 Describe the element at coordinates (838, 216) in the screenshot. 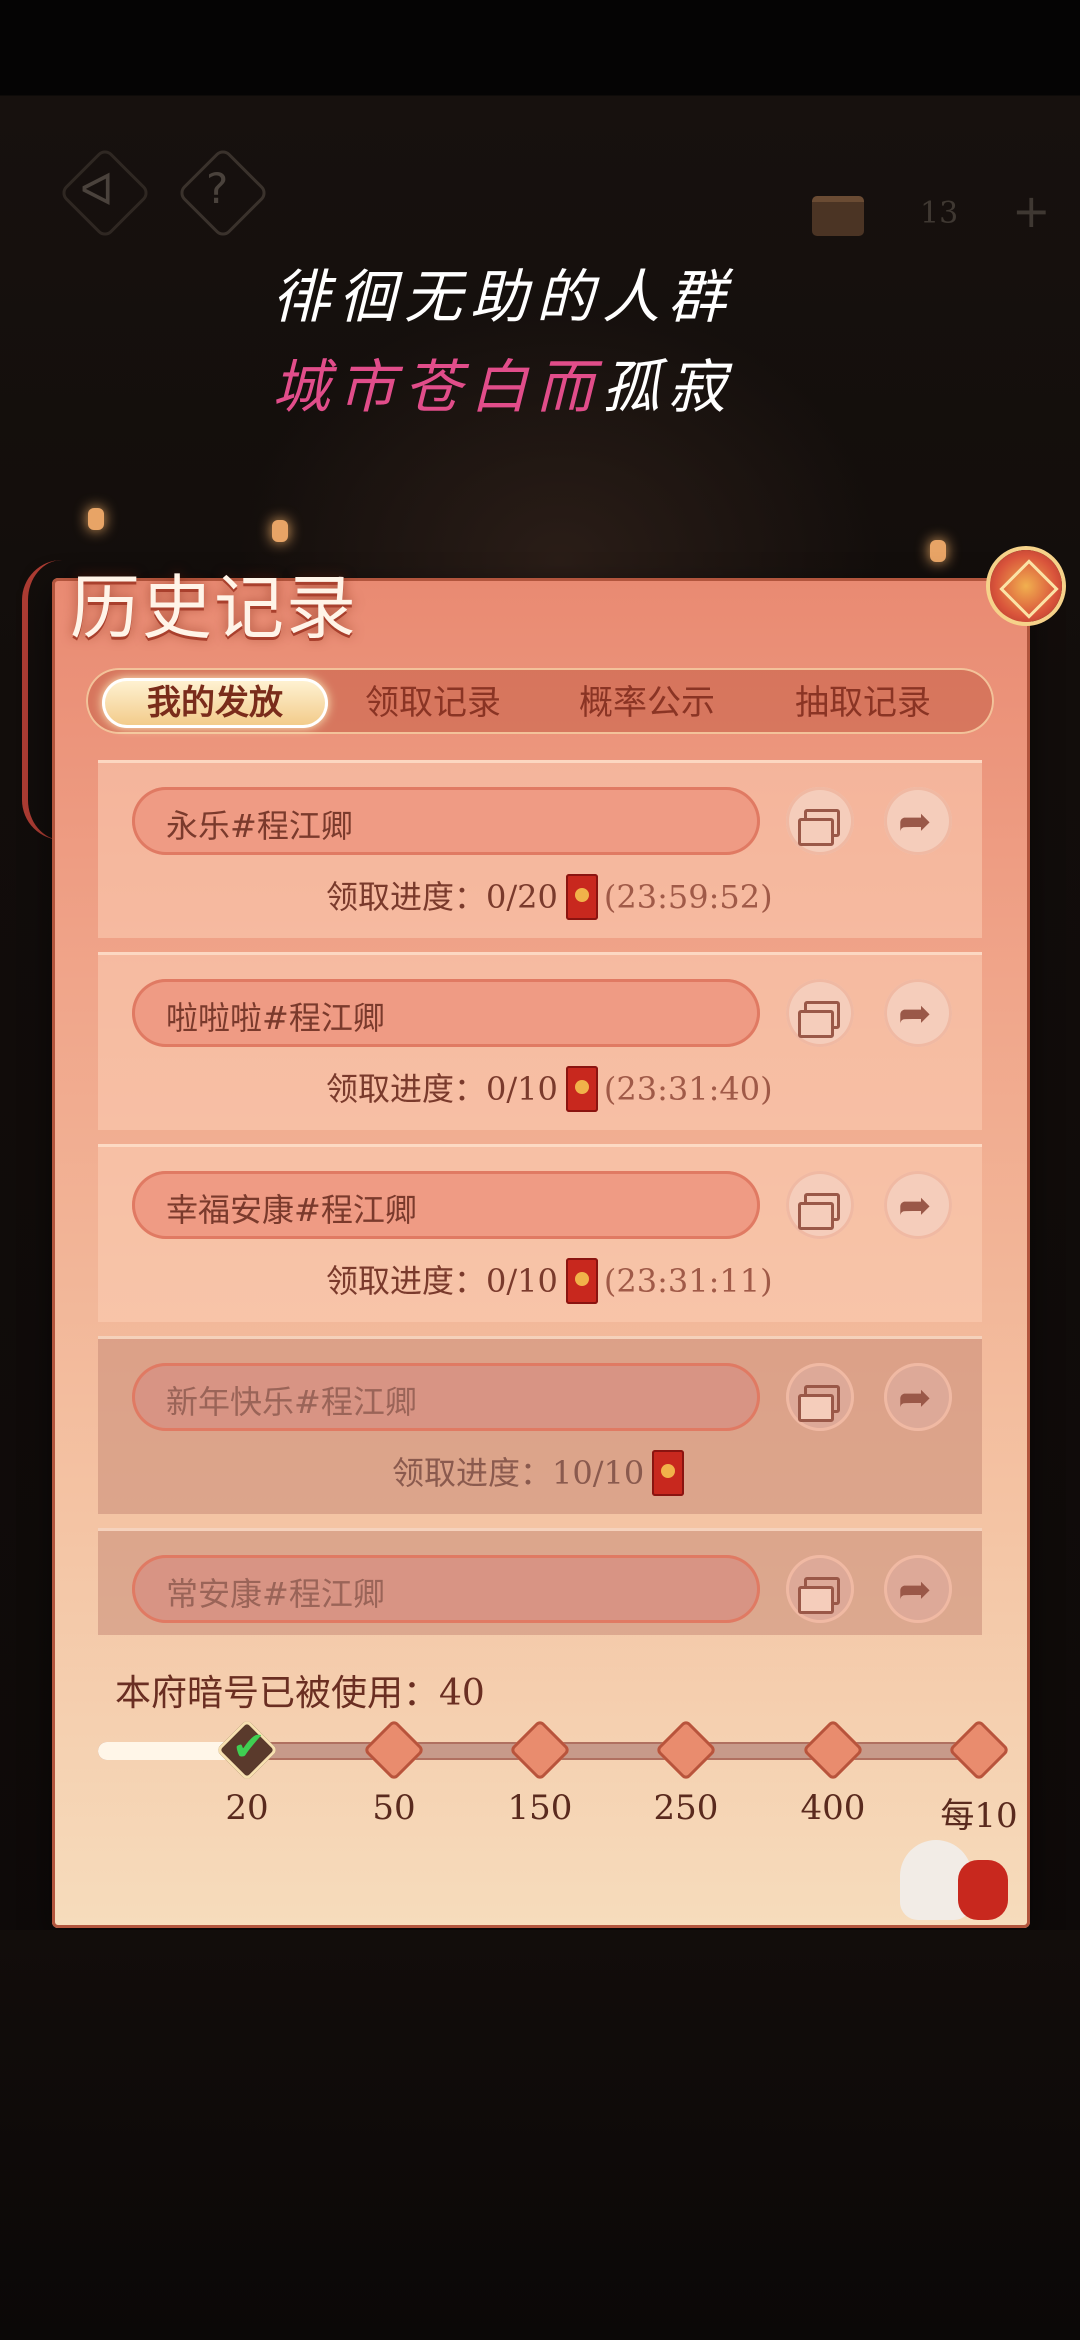

I see `chest-icon` at that location.